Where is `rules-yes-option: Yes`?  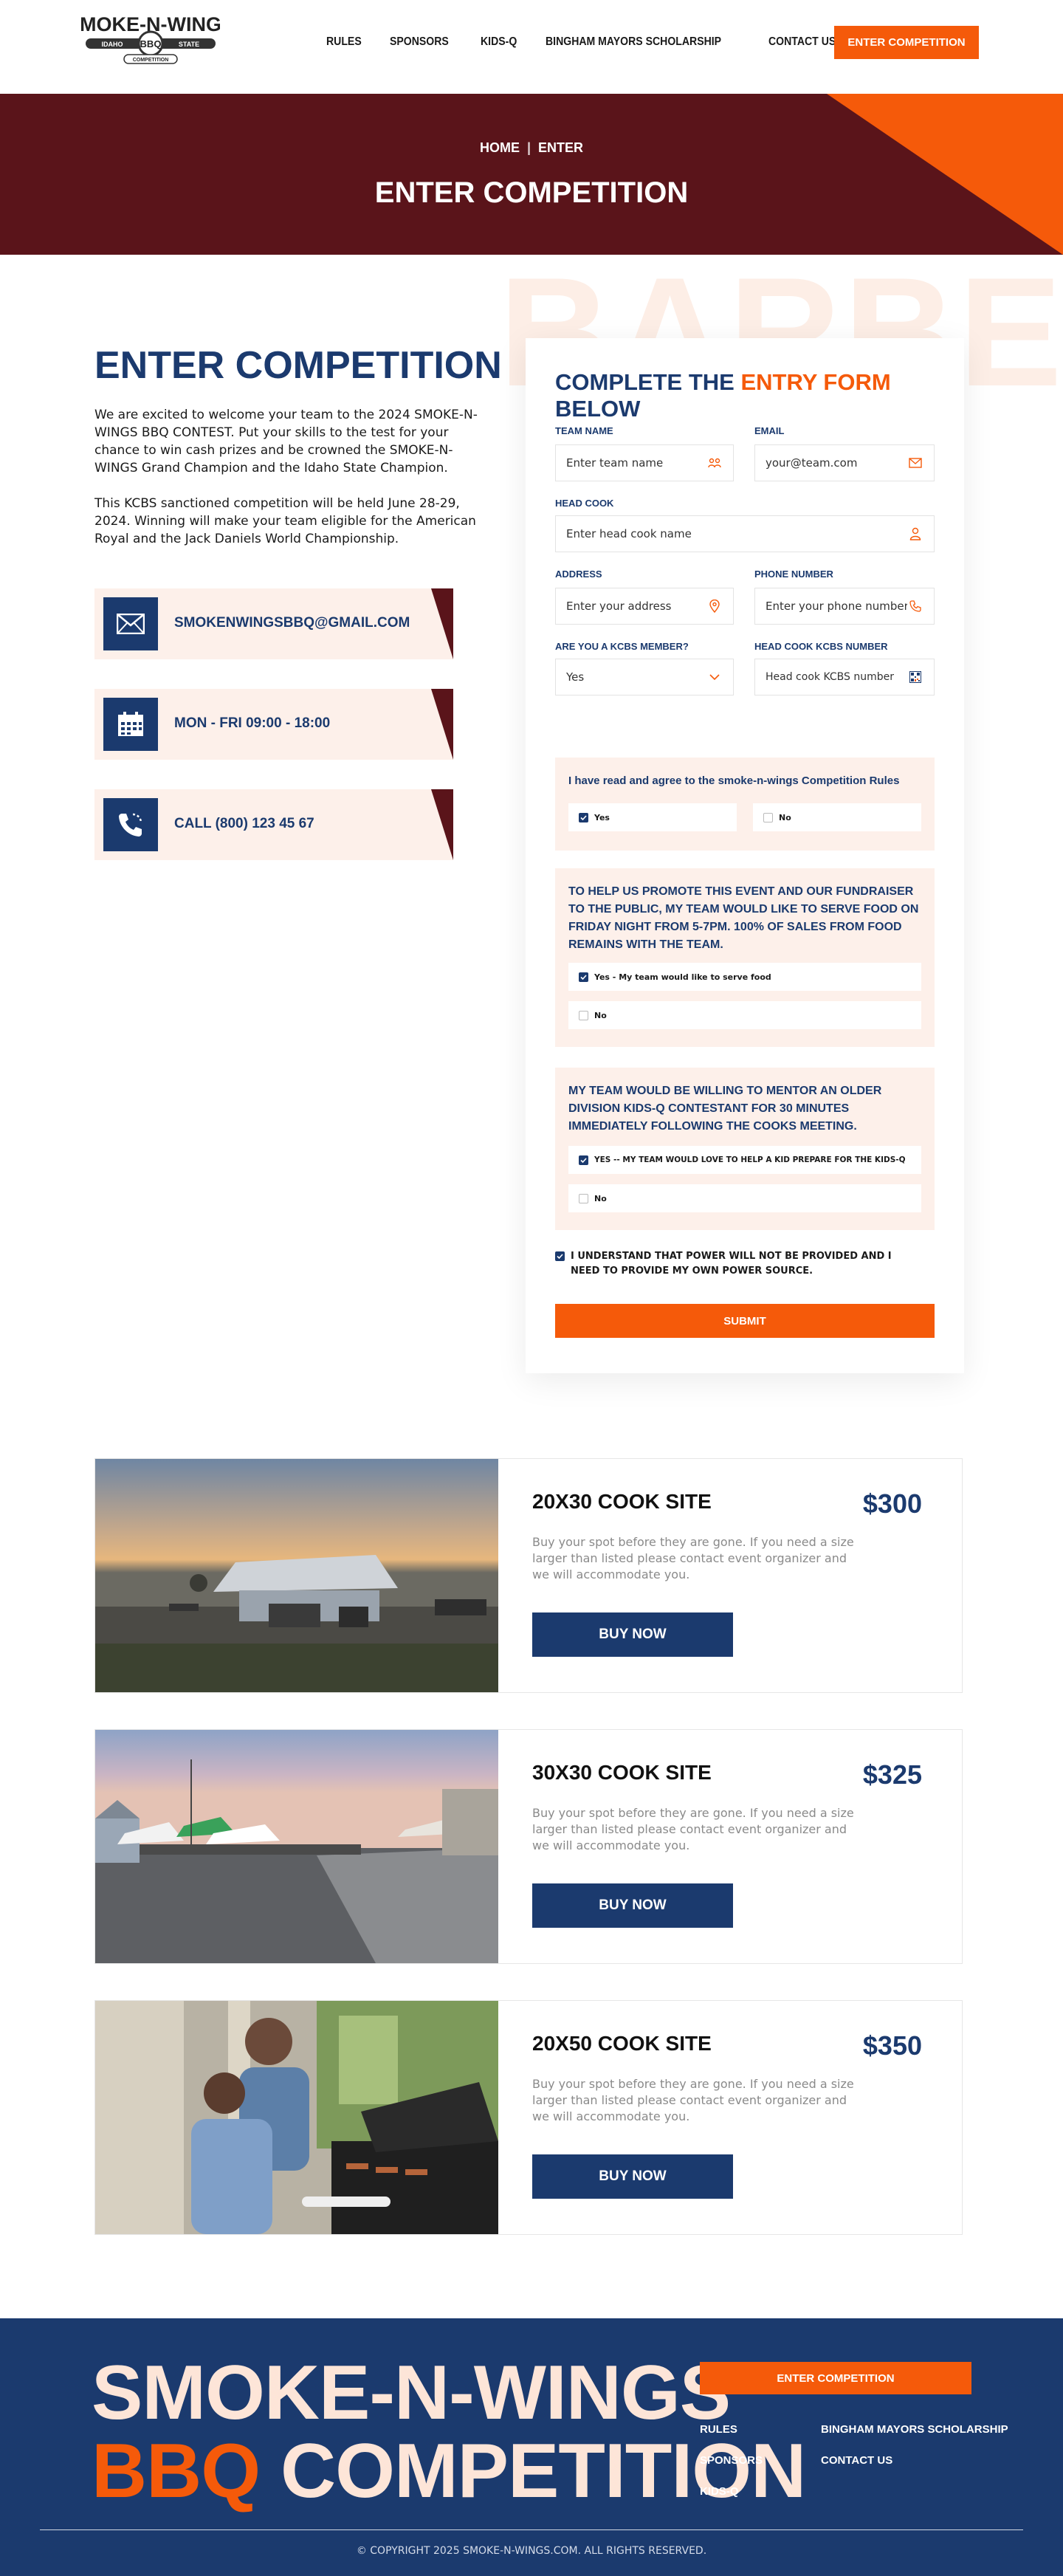
rules-yes-option: Yes is located at coordinates (653, 817).